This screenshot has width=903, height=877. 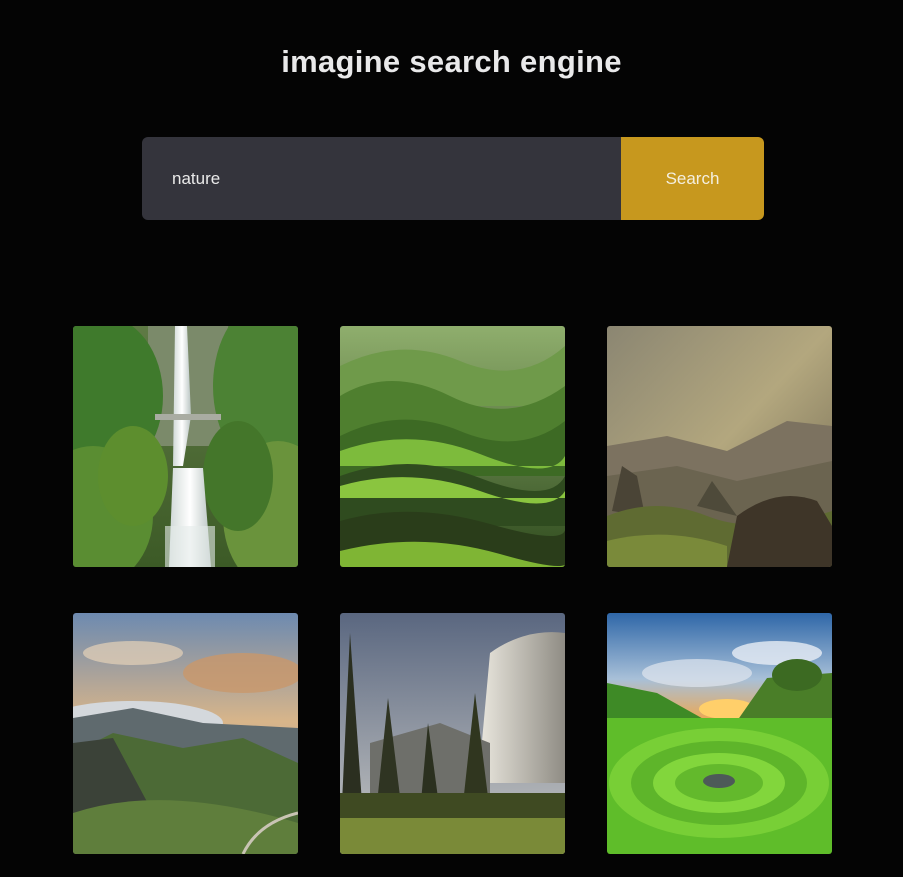 I want to click on spiral-meadow-image, so click(x=719, y=733).